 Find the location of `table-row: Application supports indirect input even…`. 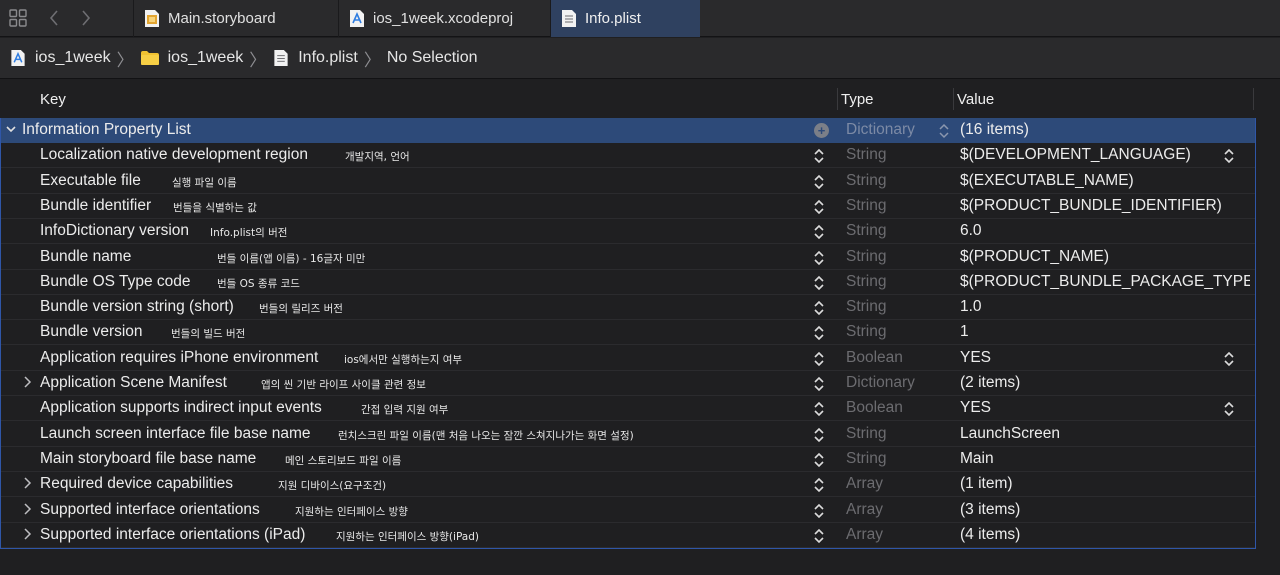

table-row: Application supports indirect input even… is located at coordinates (628, 409).